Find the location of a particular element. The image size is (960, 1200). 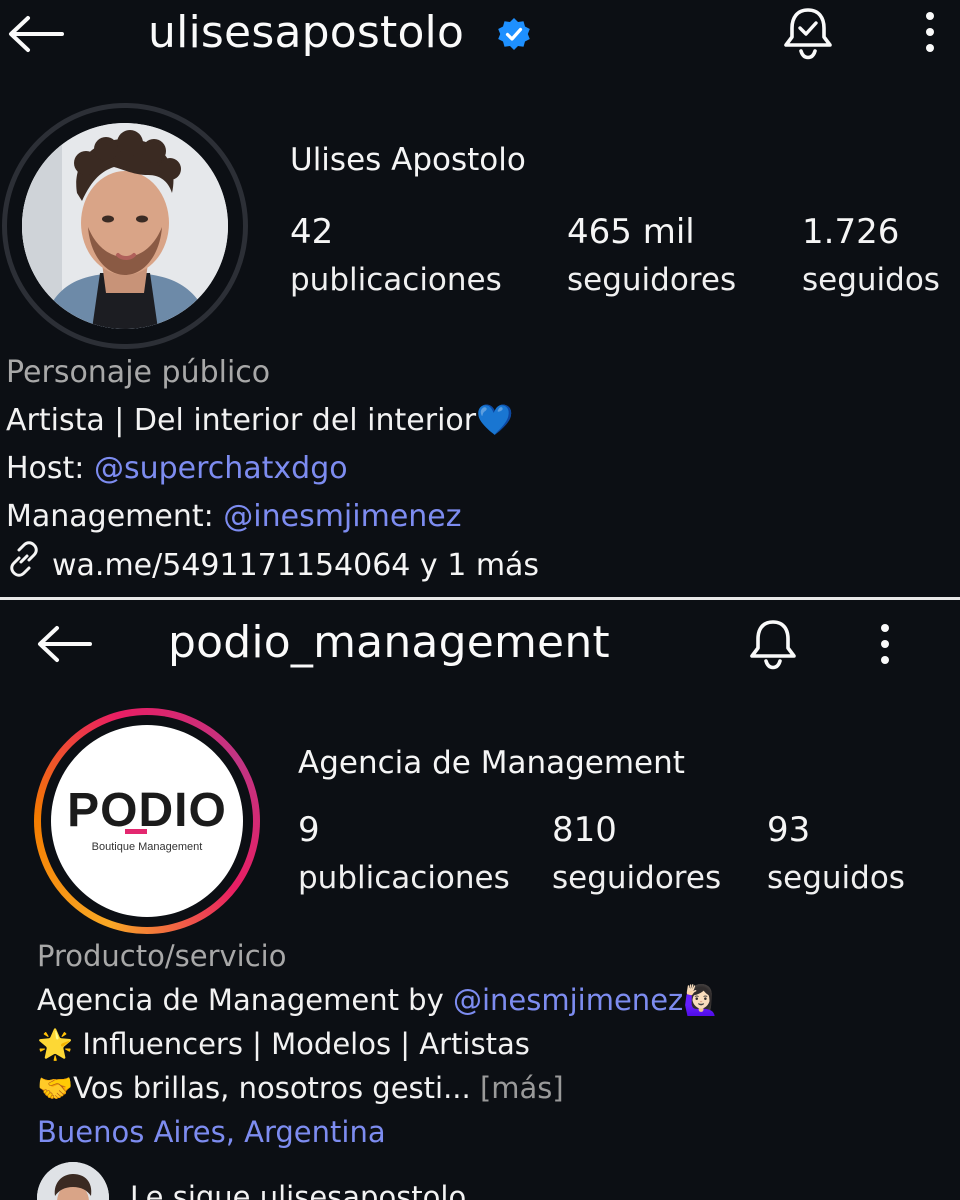

mention-link-superchatxdgo: @superchatxdgo is located at coordinates (221, 468).